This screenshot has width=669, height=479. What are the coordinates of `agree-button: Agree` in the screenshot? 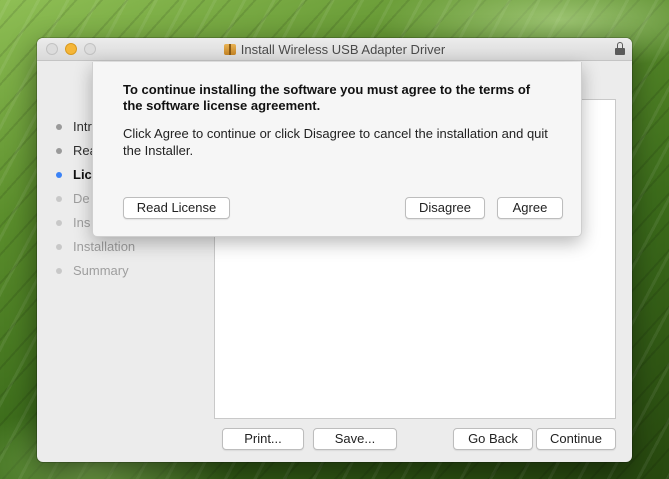 It's located at (530, 208).